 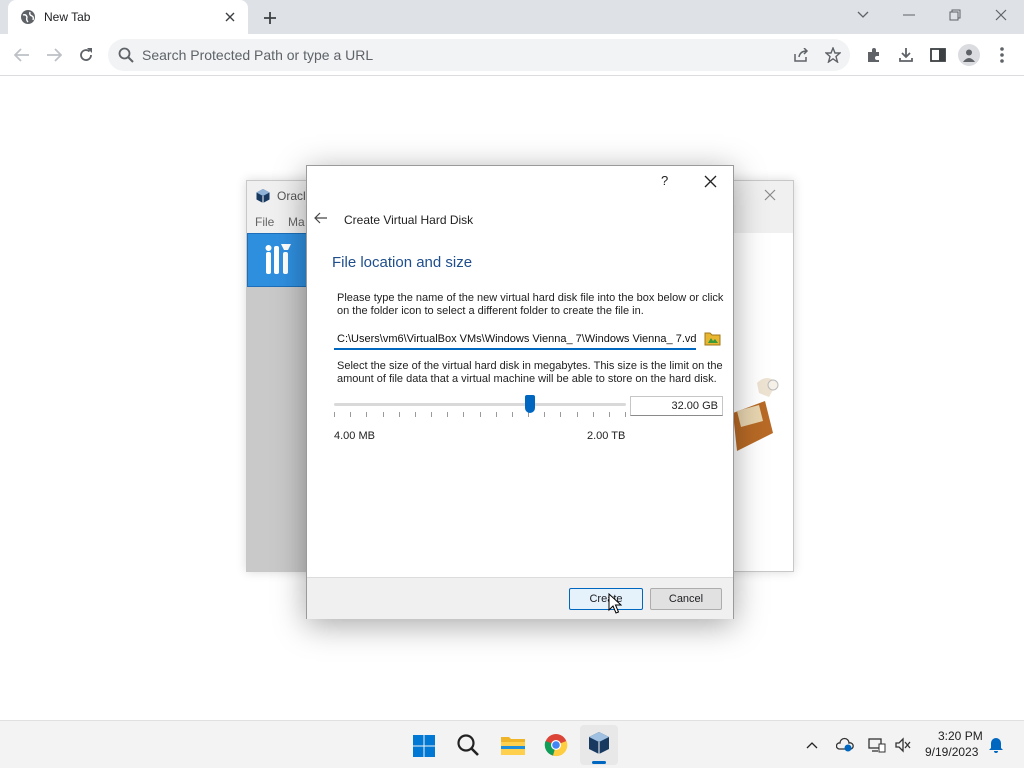 What do you see at coordinates (296, 222) in the screenshot?
I see `menu-machine: Ma` at bounding box center [296, 222].